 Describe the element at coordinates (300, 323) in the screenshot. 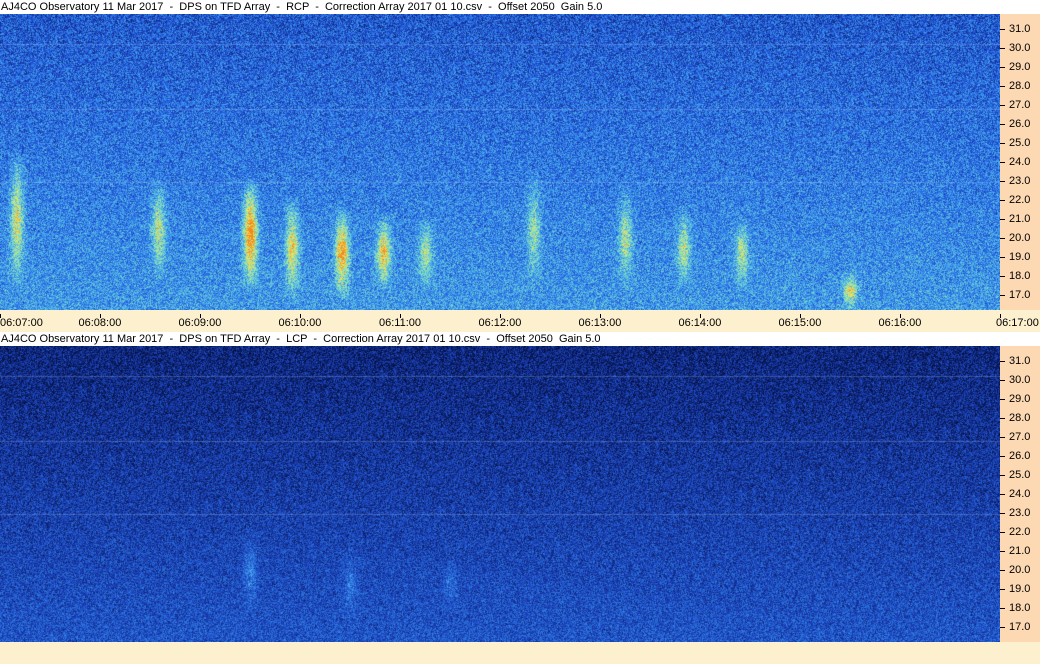

I see `x-tick-label: 06:10:00` at that location.